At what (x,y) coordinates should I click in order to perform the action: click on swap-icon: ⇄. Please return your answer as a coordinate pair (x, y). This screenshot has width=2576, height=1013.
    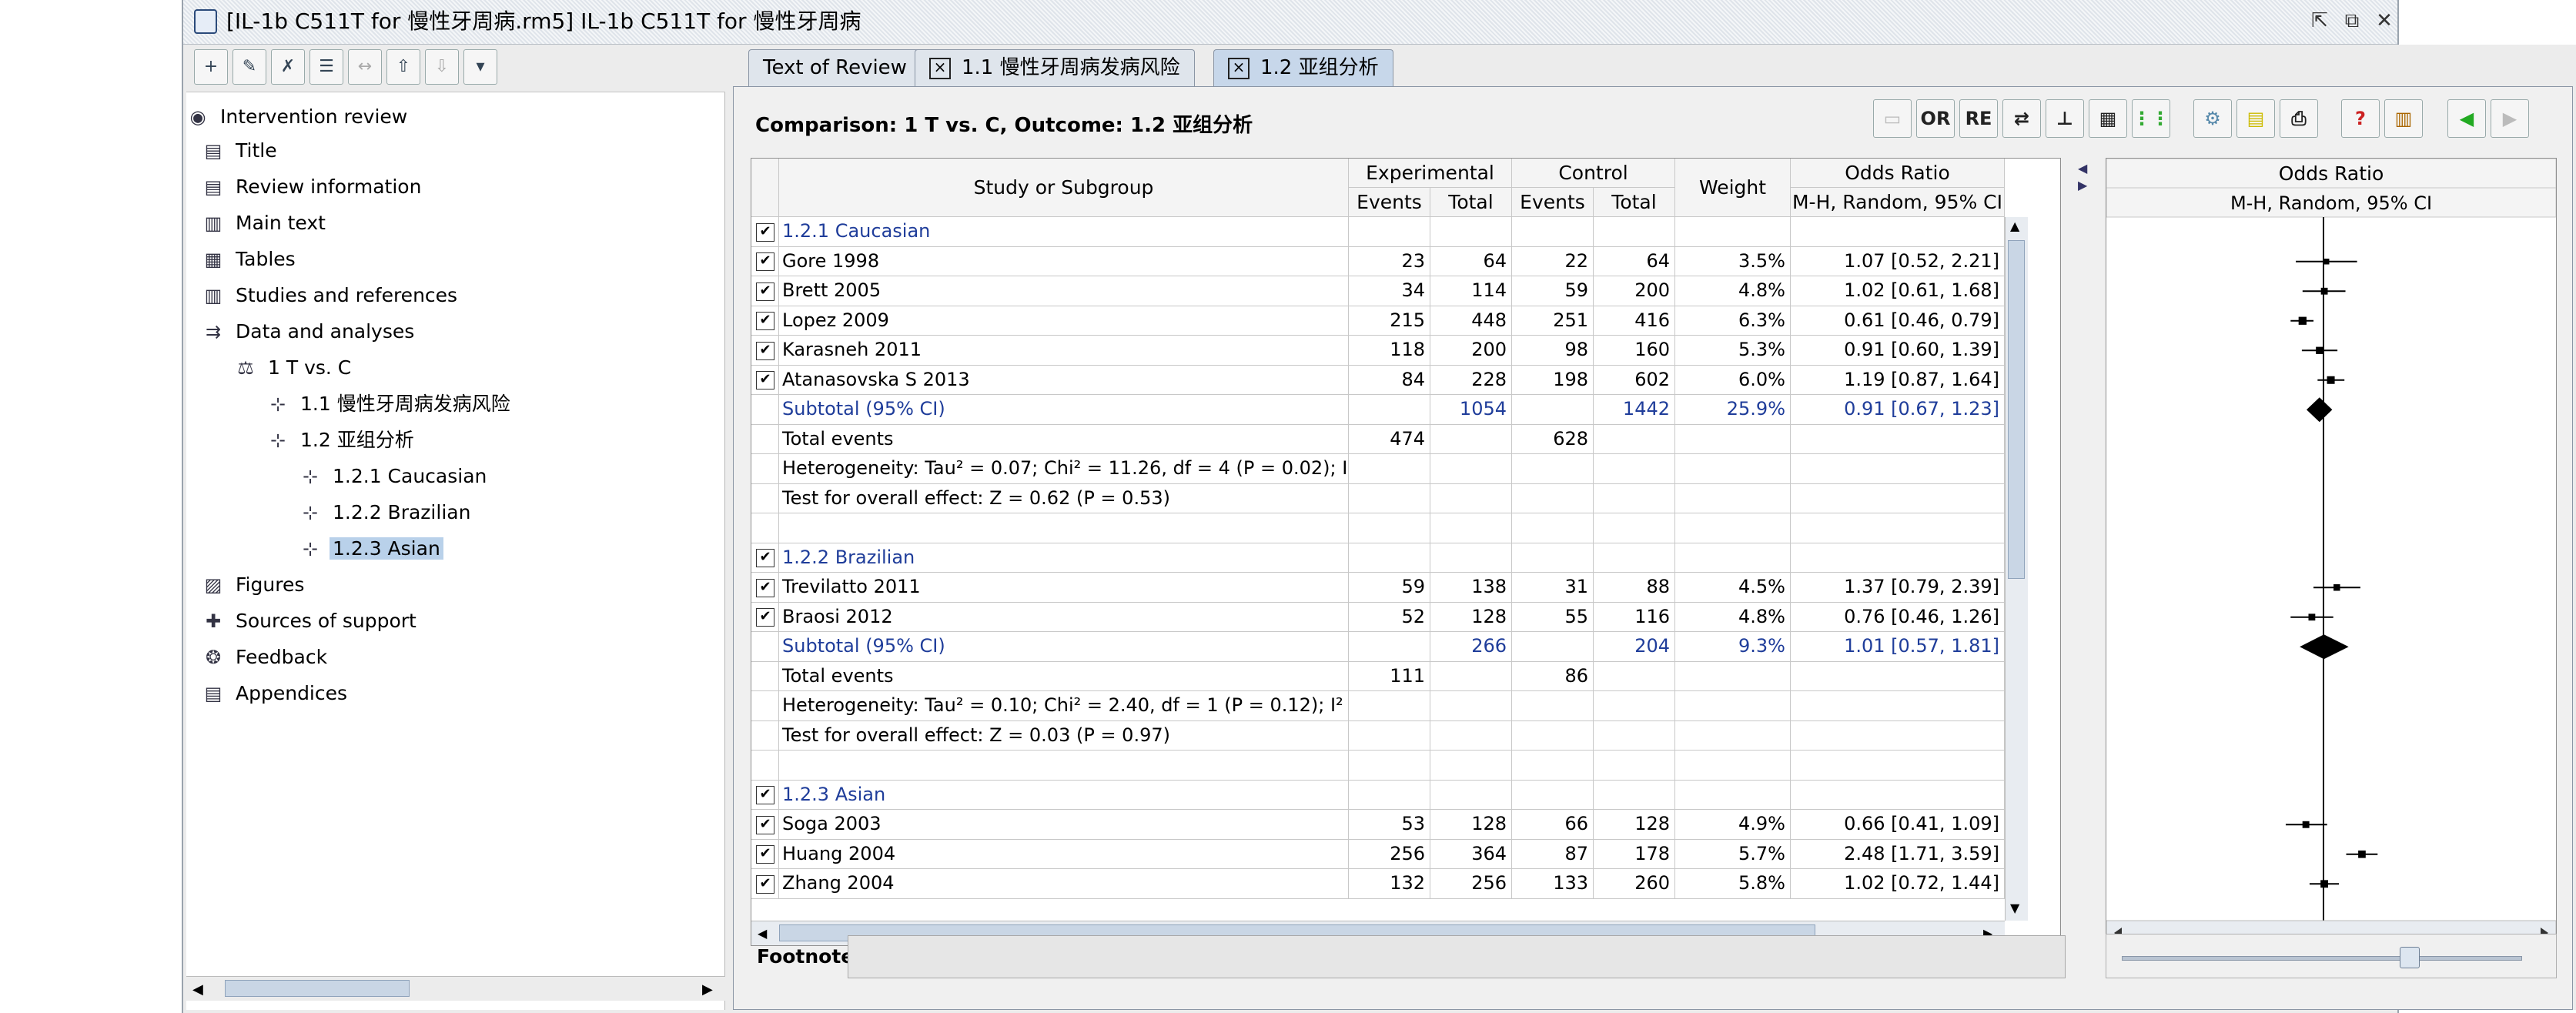
    Looking at the image, I should click on (2022, 118).